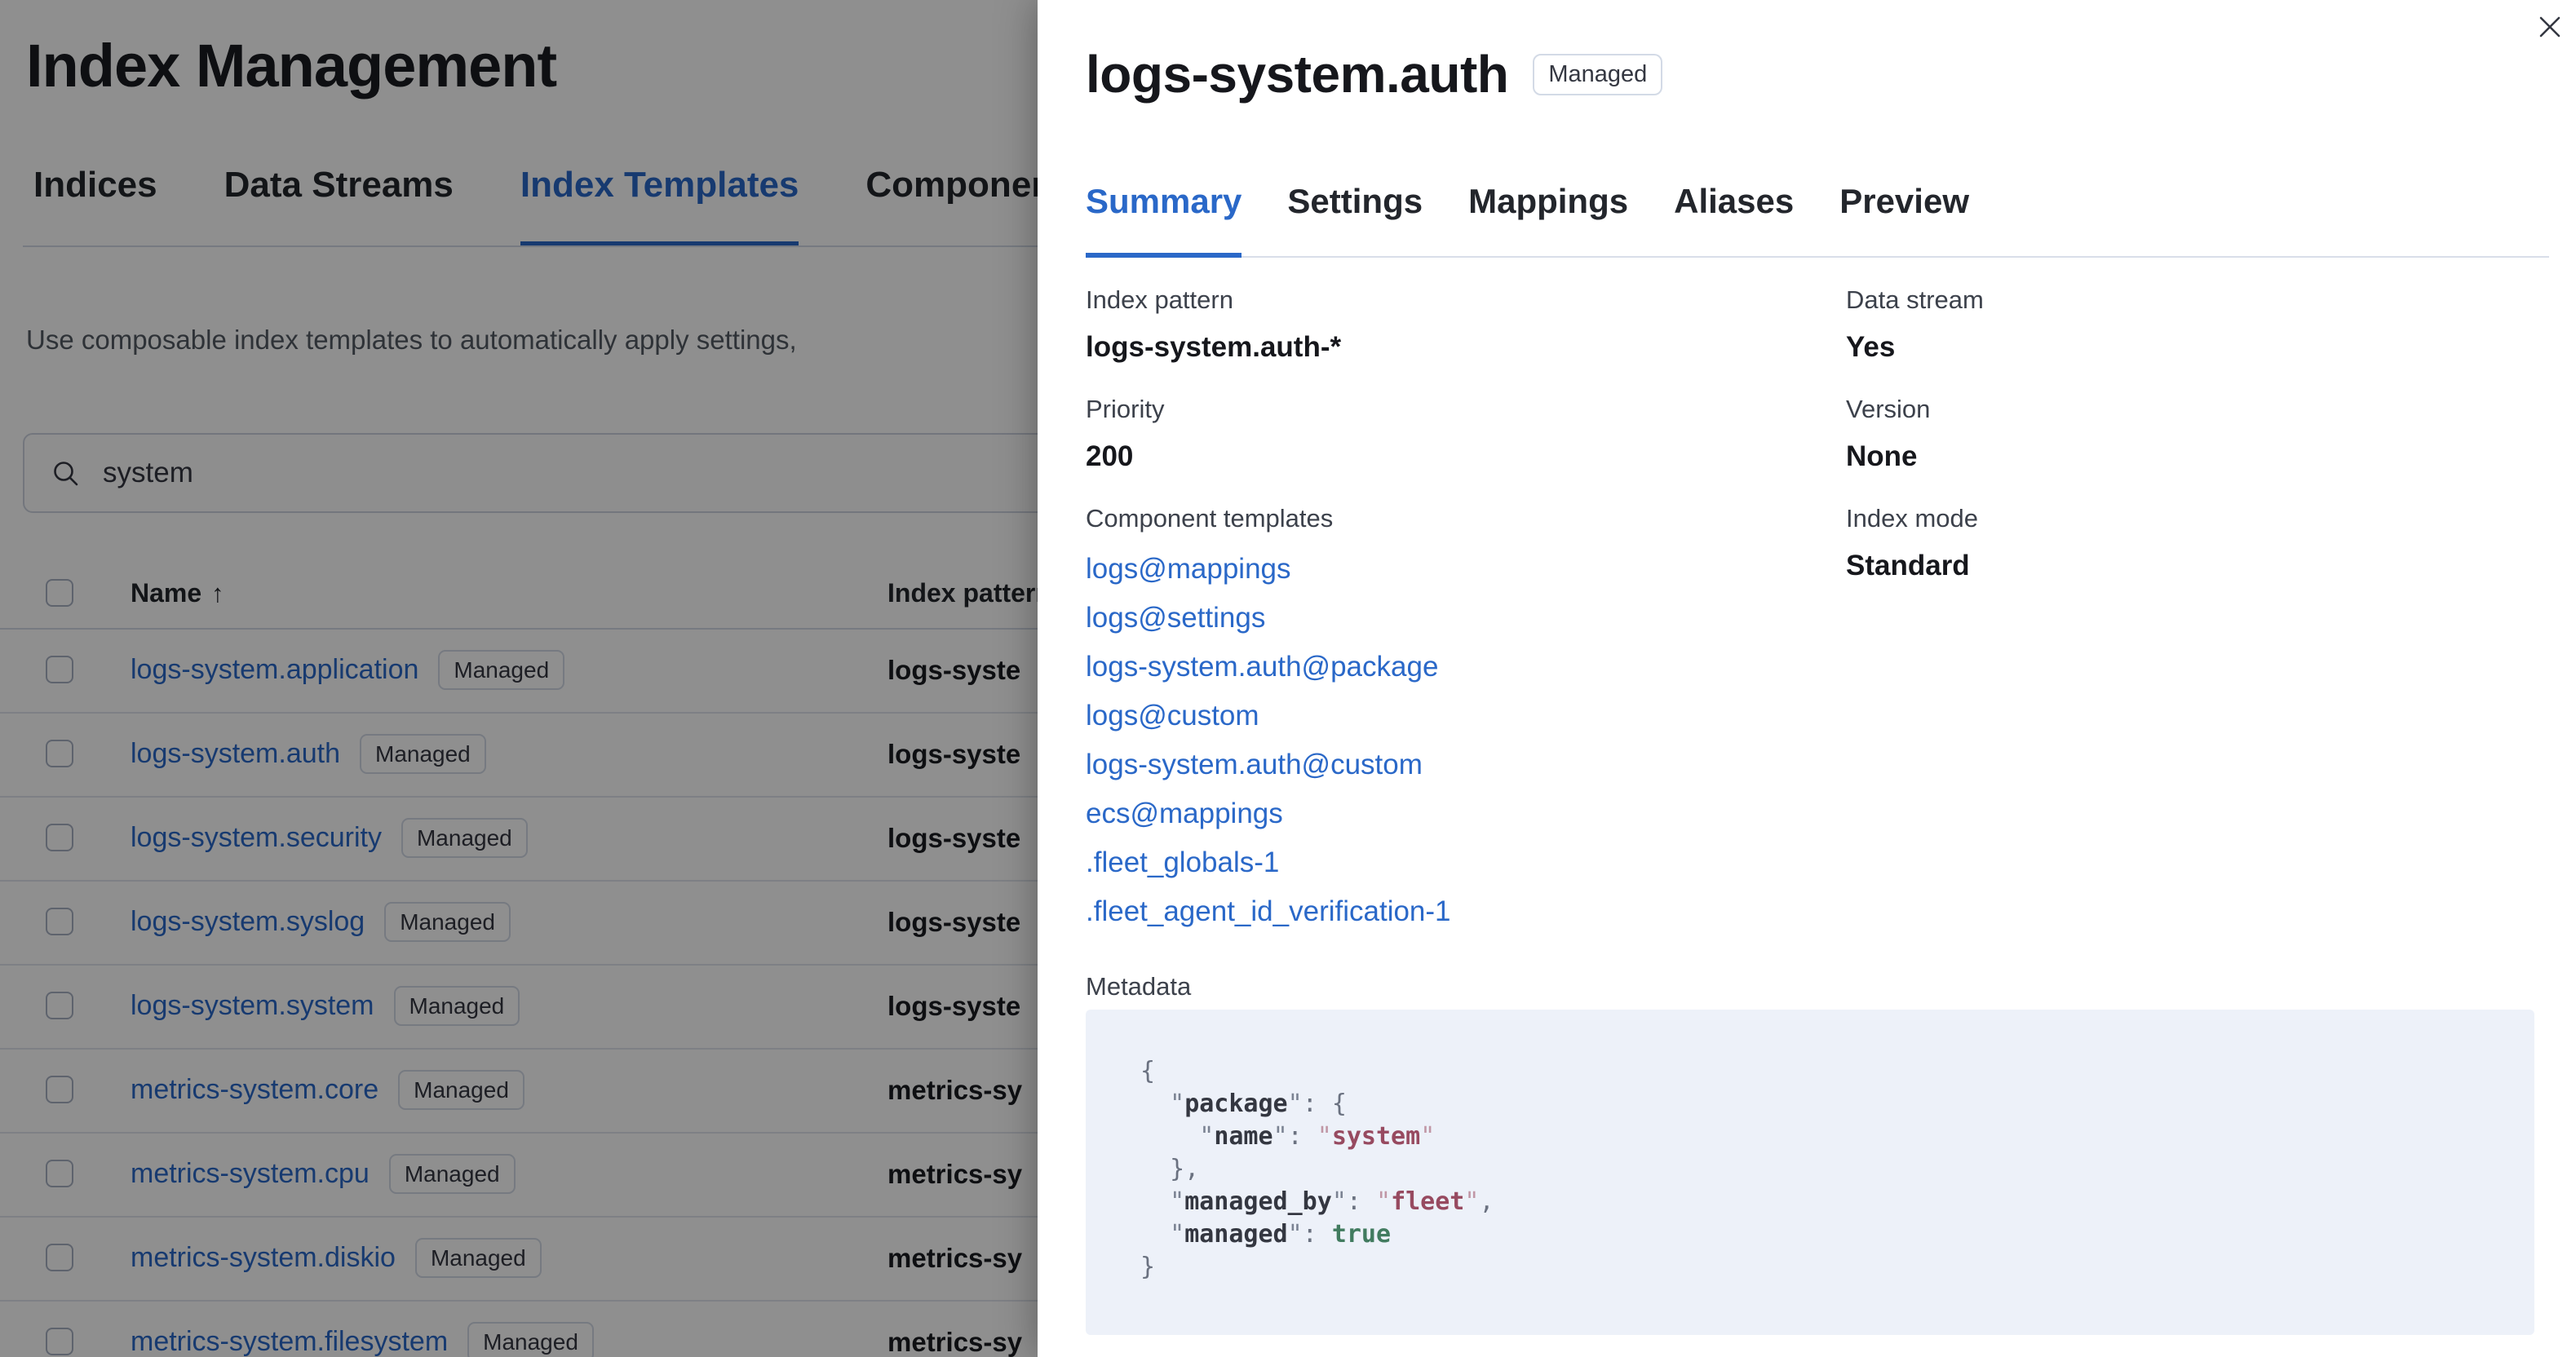  Describe the element at coordinates (1548, 219) in the screenshot. I see `tab-mappings: Mappings` at that location.